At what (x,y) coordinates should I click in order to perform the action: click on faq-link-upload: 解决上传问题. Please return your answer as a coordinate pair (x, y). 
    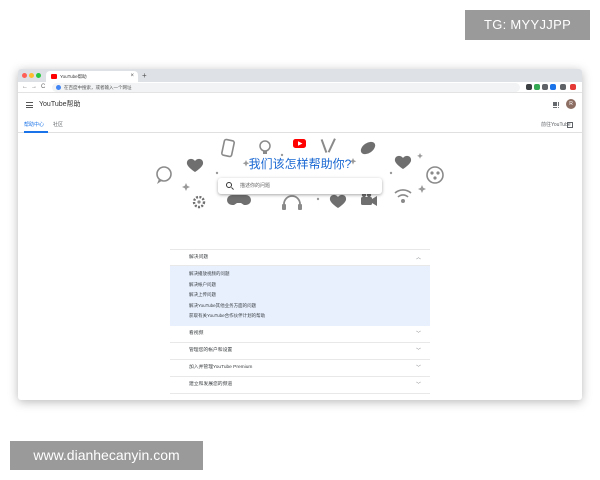
    Looking at the image, I should click on (300, 295).